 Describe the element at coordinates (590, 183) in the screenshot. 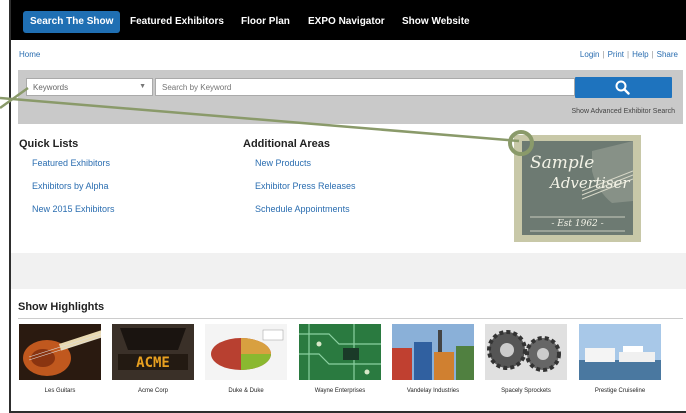

I see `ad-line-advertiser: Advertiser` at that location.